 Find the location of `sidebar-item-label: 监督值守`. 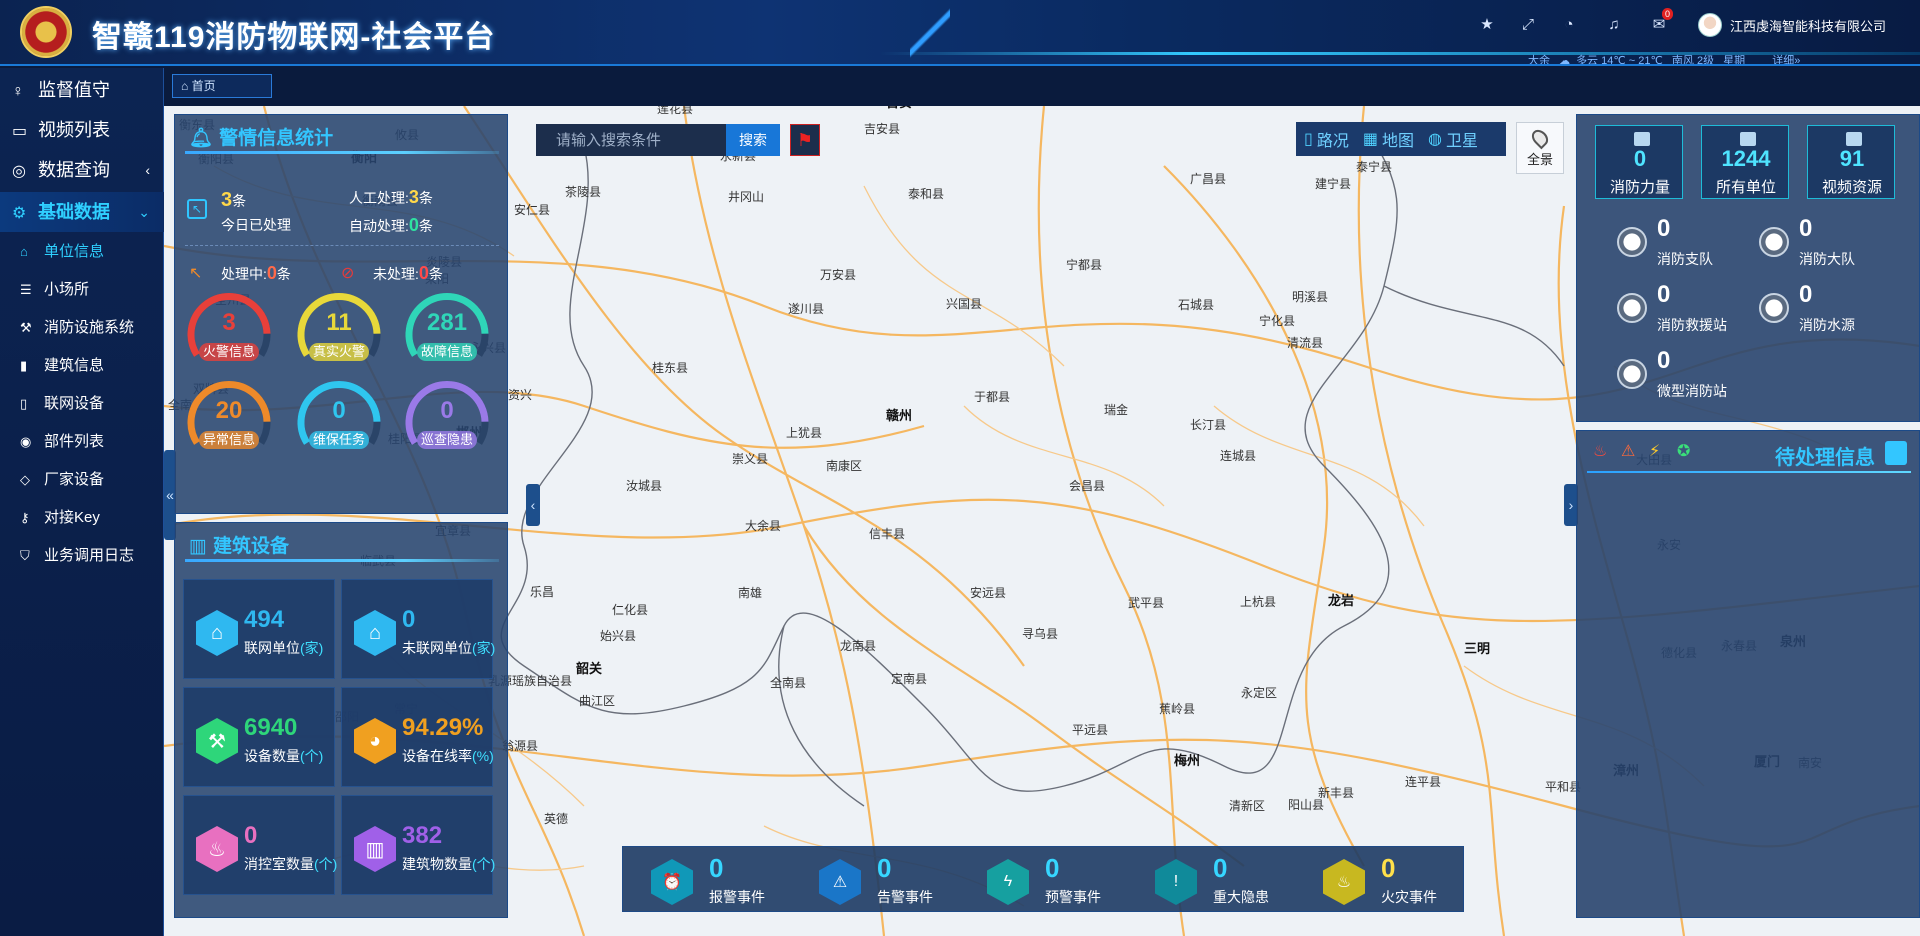

sidebar-item-label: 监督值守 is located at coordinates (74, 90).